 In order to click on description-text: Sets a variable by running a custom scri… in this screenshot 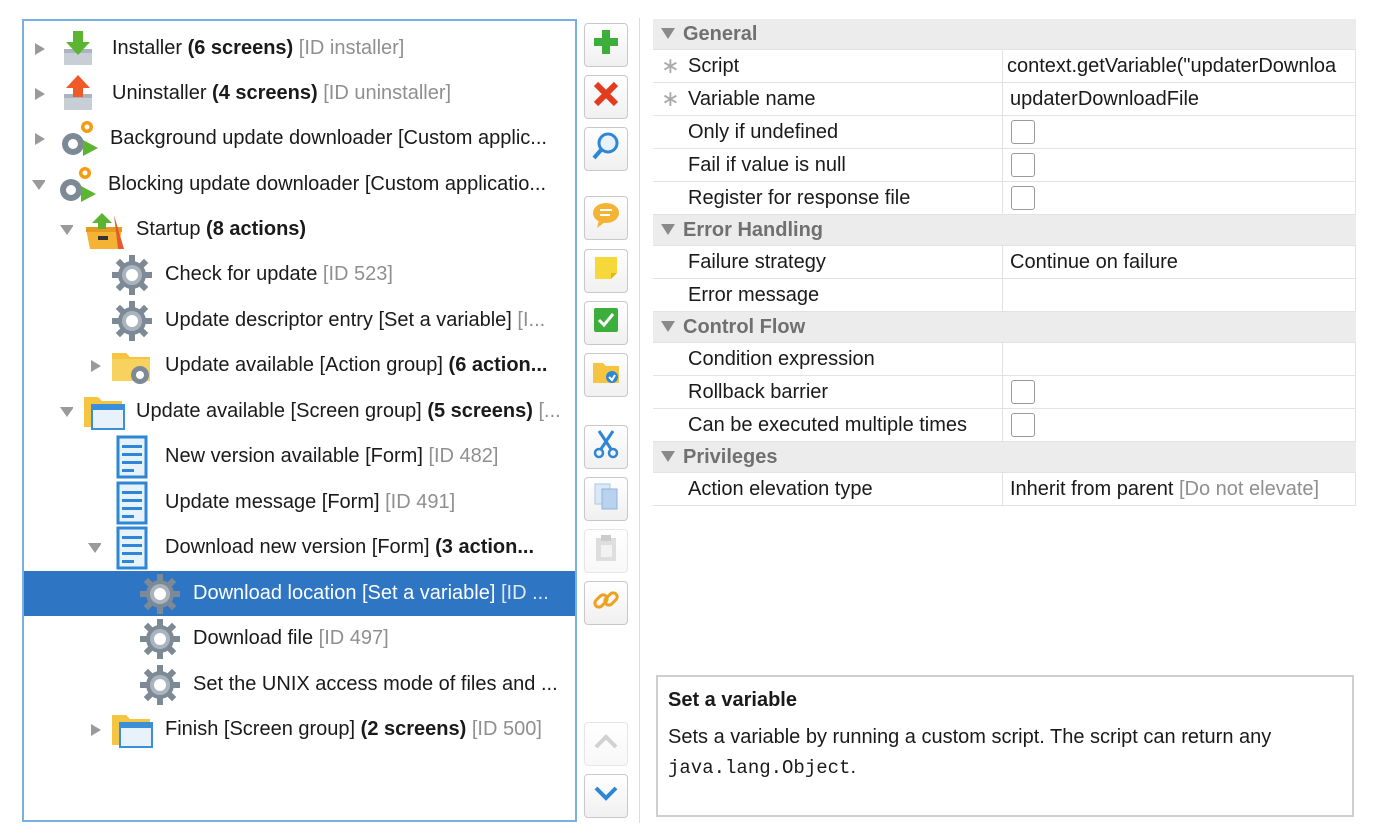, I will do `click(1005, 752)`.